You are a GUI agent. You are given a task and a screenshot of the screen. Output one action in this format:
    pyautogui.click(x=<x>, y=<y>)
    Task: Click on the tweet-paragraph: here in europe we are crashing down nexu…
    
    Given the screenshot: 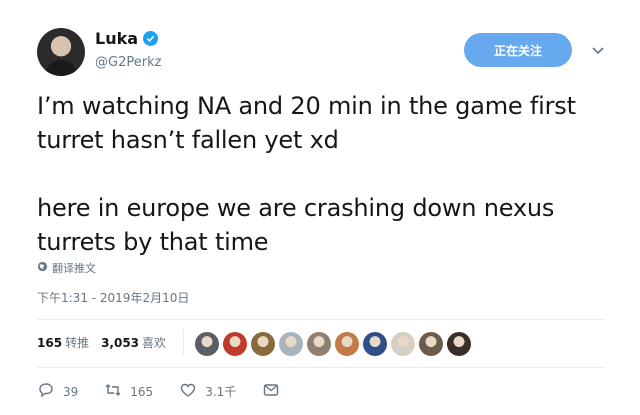 What is the action you would take?
    pyautogui.click(x=296, y=225)
    